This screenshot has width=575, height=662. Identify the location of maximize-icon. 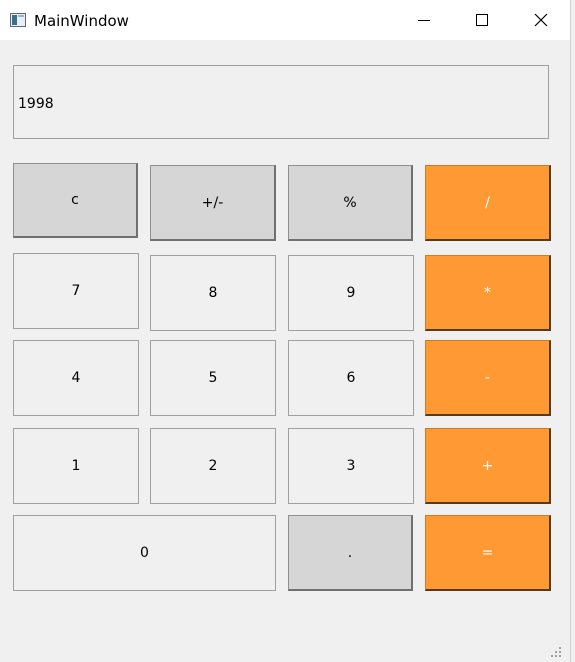
(482, 20).